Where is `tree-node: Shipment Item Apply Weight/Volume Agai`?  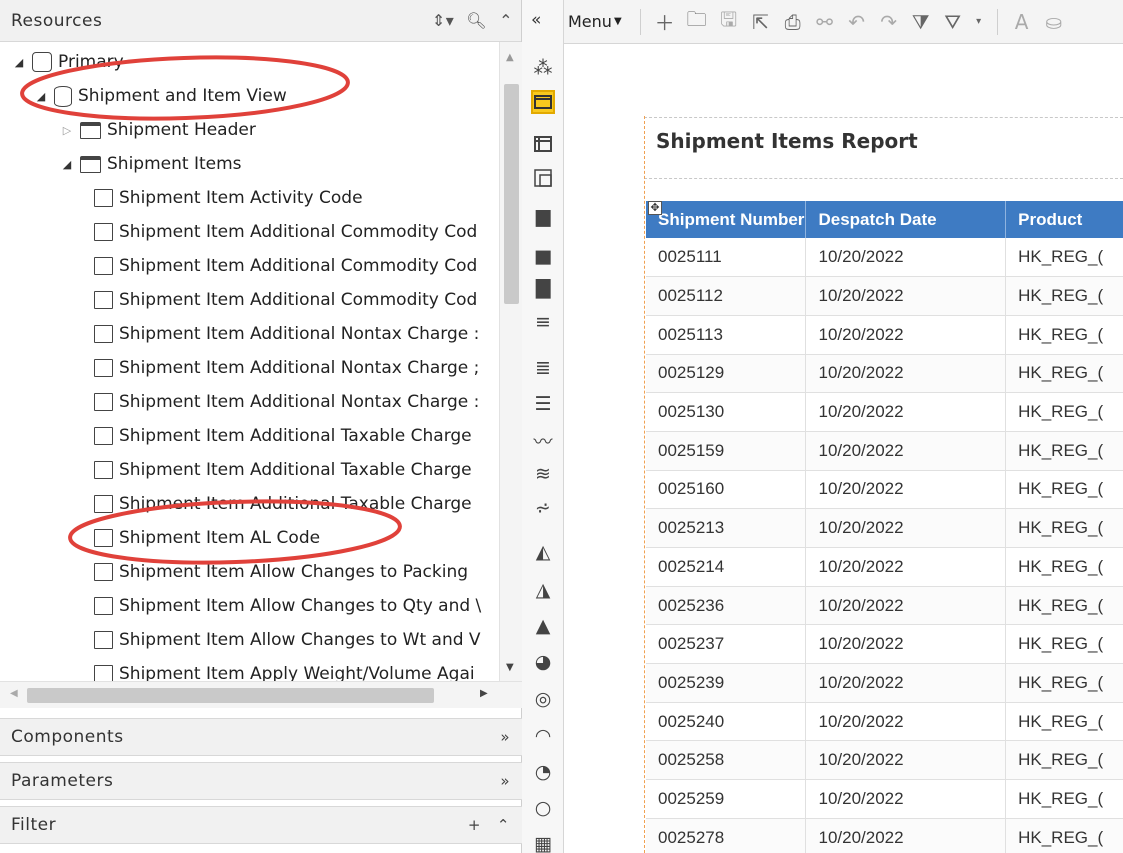 tree-node: Shipment Item Apply Weight/Volume Agai is located at coordinates (281, 669).